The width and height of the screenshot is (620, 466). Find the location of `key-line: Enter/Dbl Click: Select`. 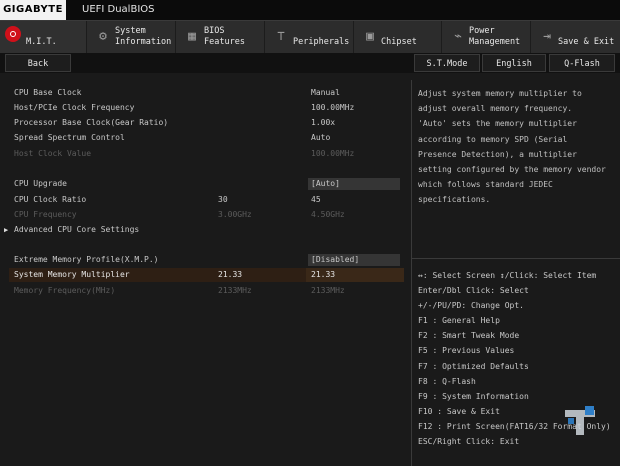

key-line: Enter/Dbl Click: Select is located at coordinates (473, 291).